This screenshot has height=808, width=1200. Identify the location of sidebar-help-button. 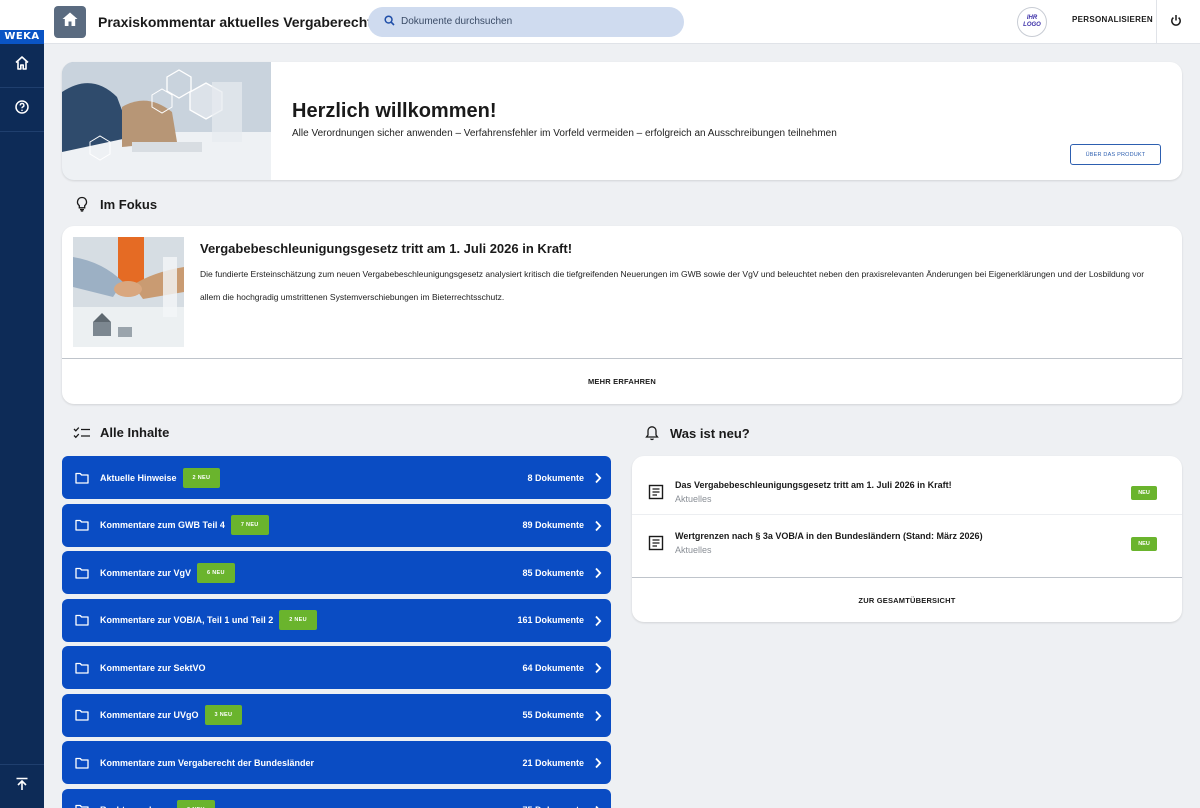
(22, 110).